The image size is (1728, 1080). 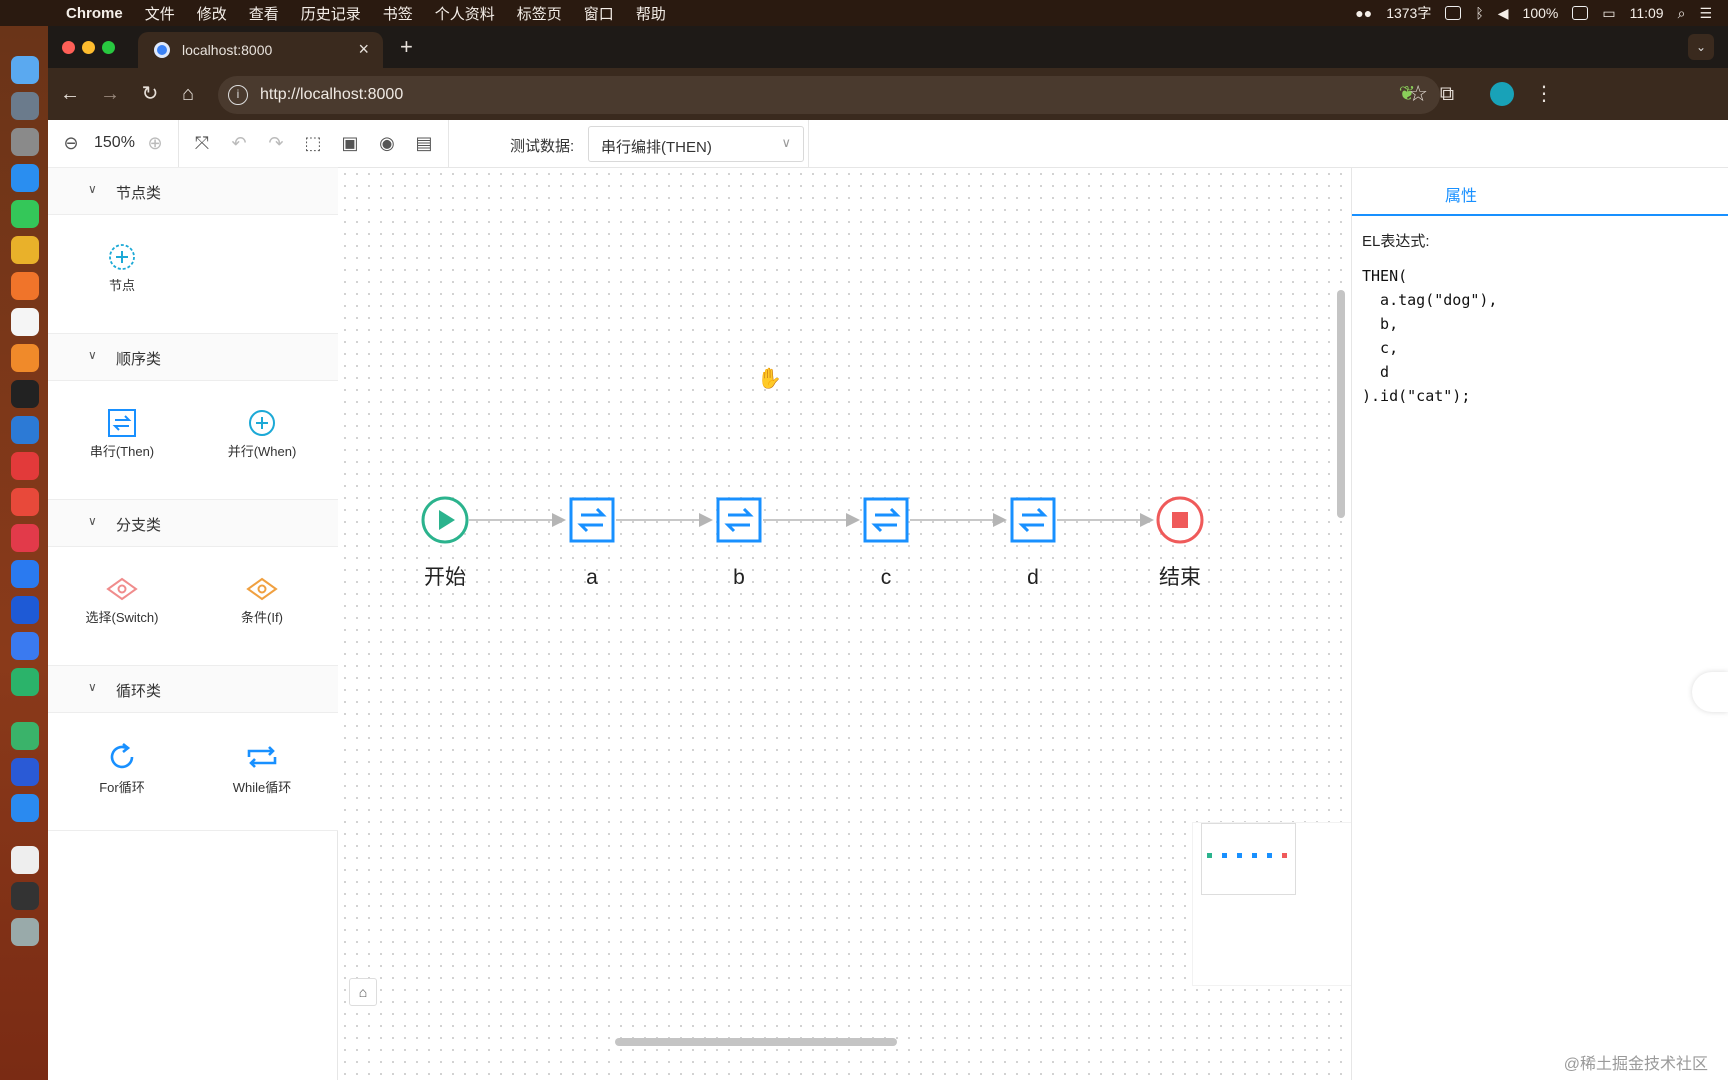 I want to click on tab-search-chevron-icon: ⌄, so click(x=1701, y=47).